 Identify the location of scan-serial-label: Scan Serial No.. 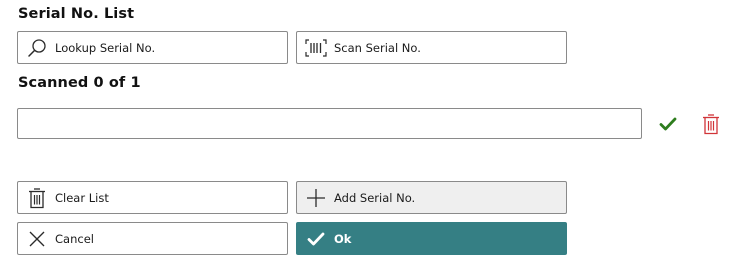
(377, 47).